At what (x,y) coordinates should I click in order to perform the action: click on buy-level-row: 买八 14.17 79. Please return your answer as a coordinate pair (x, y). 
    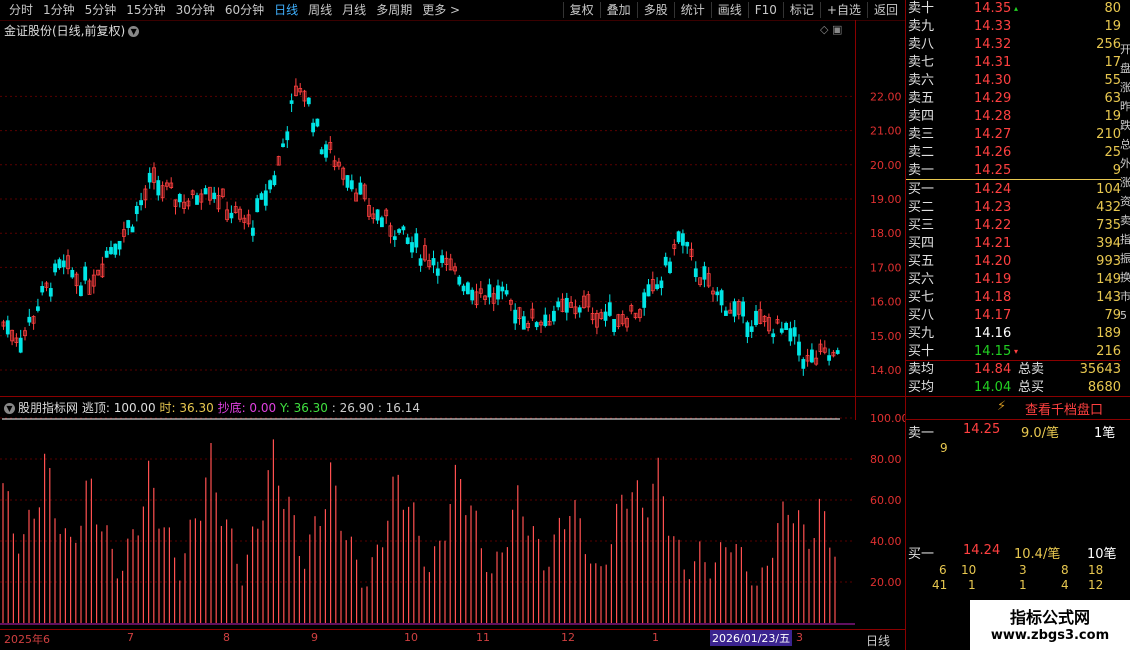
    Looking at the image, I should click on (1013, 316).